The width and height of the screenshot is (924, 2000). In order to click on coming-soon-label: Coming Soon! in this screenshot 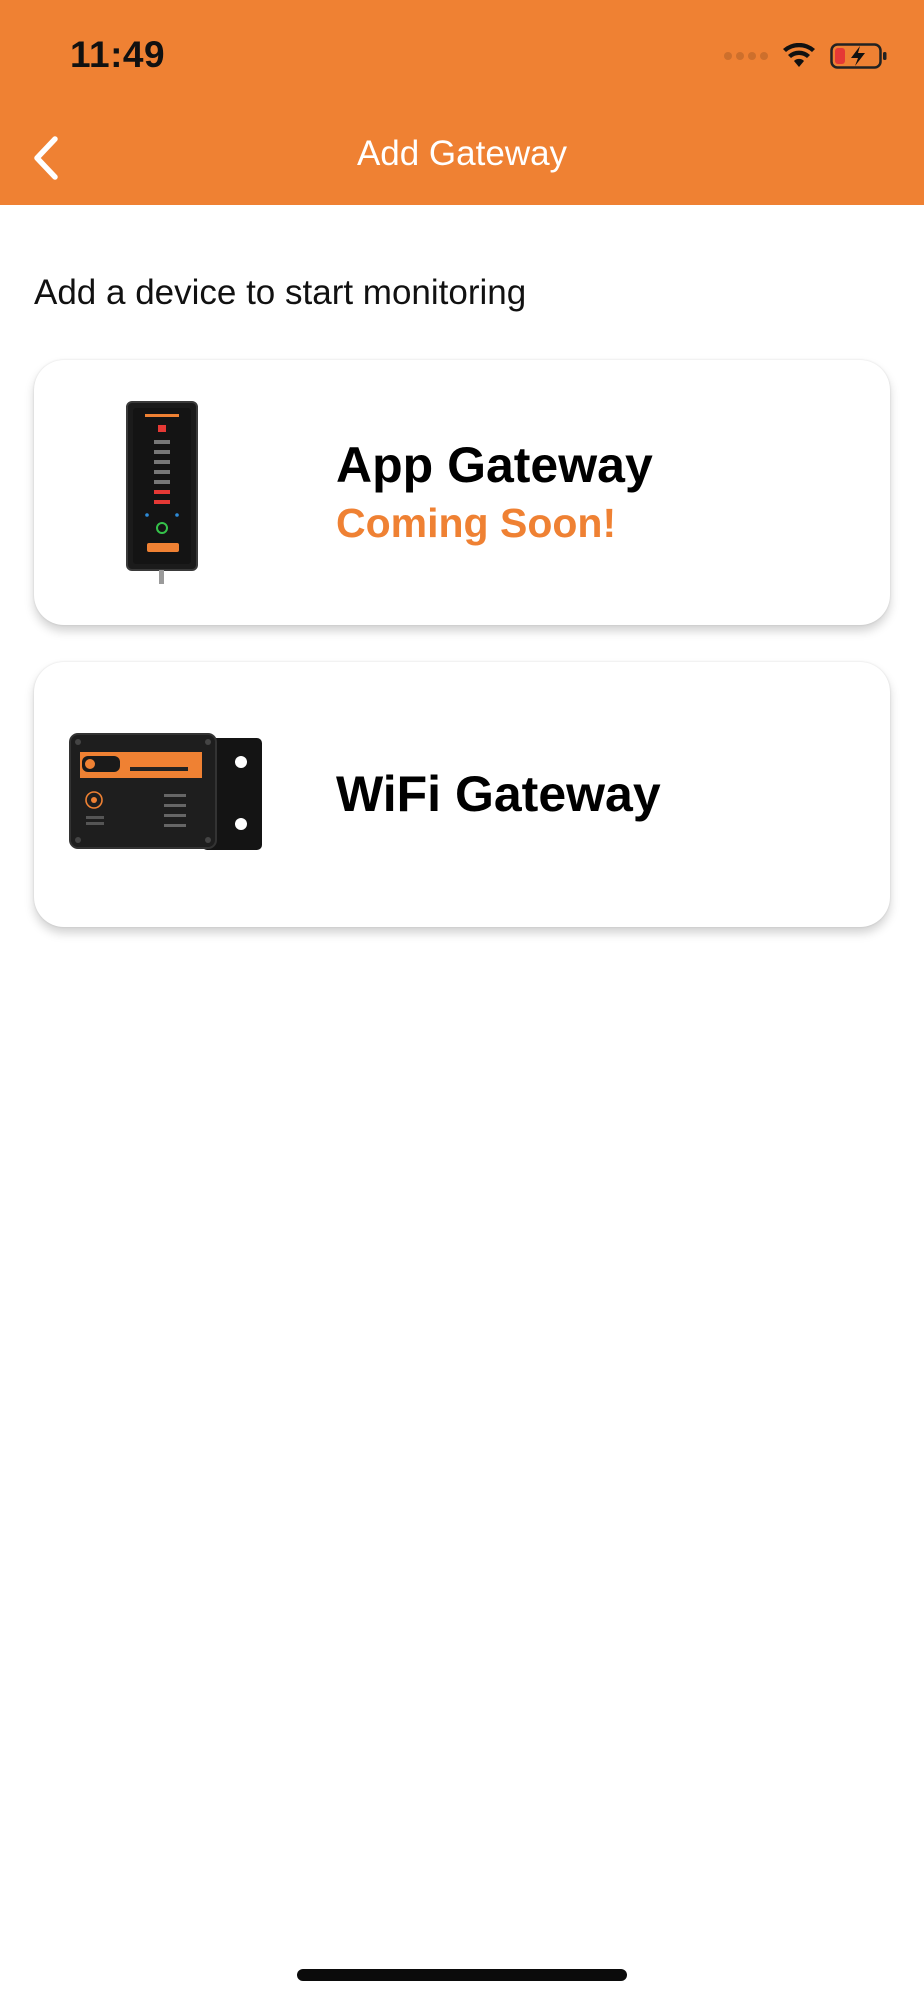, I will do `click(476, 523)`.